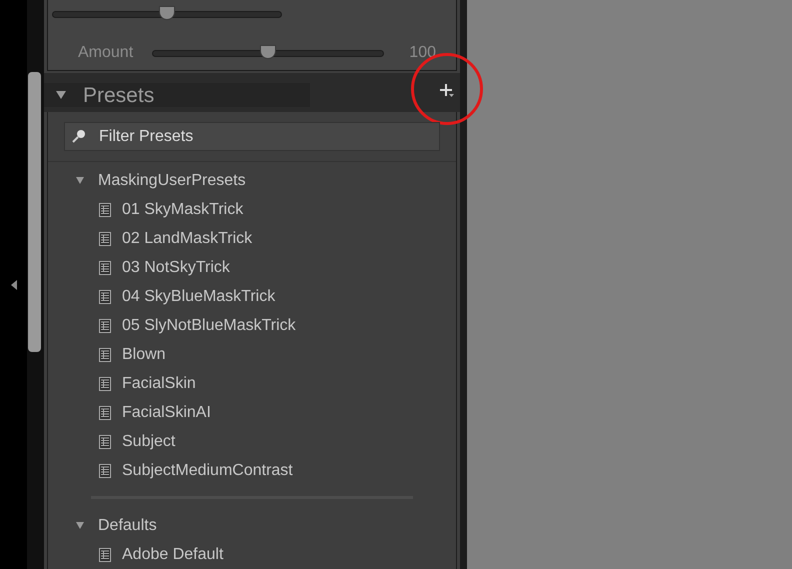 Image resolution: width=792 pixels, height=569 pixels. Describe the element at coordinates (13, 285) in the screenshot. I see `collapse-arrow-icon` at that location.